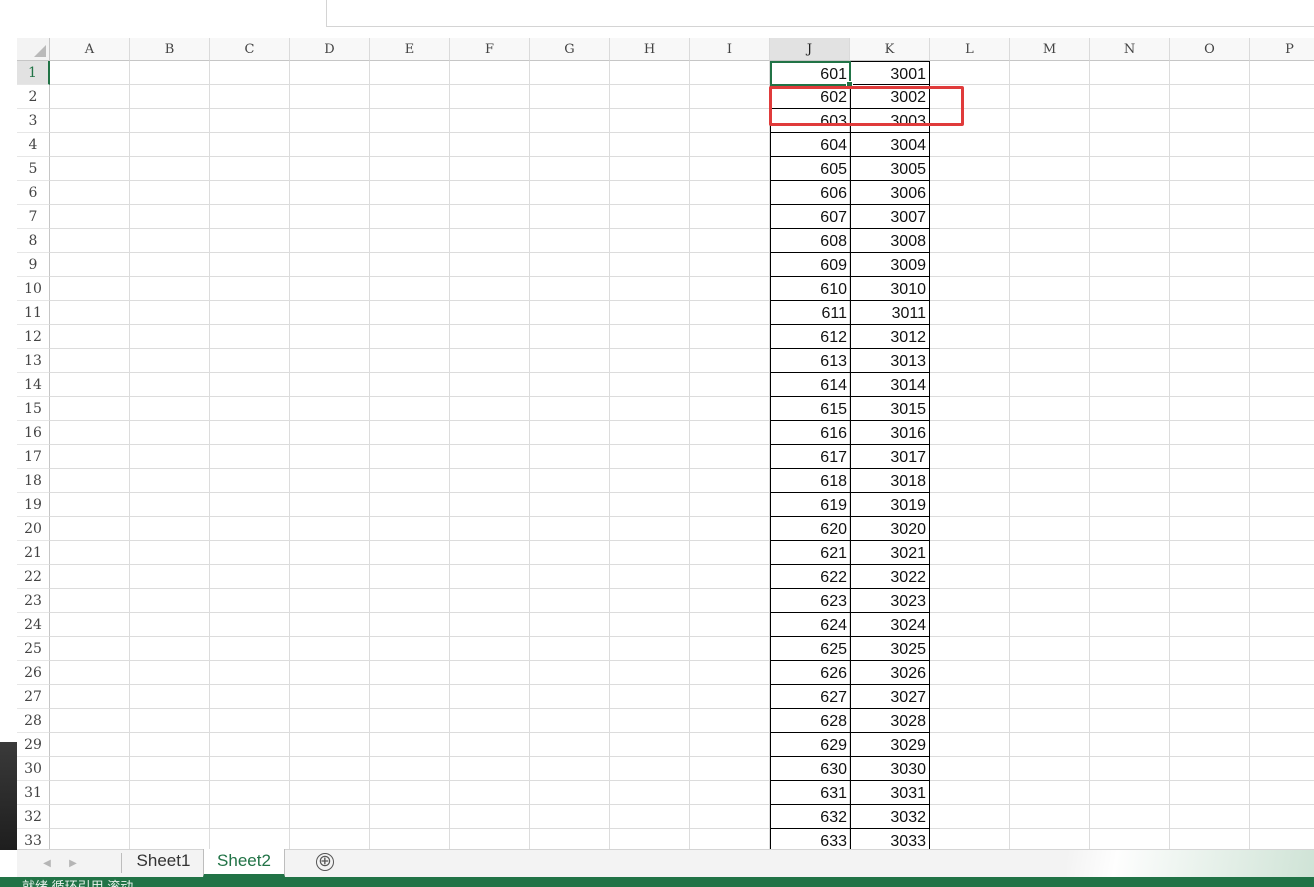 The width and height of the screenshot is (1314, 887). Describe the element at coordinates (90, 49) in the screenshot. I see `column-header-a: A` at that location.